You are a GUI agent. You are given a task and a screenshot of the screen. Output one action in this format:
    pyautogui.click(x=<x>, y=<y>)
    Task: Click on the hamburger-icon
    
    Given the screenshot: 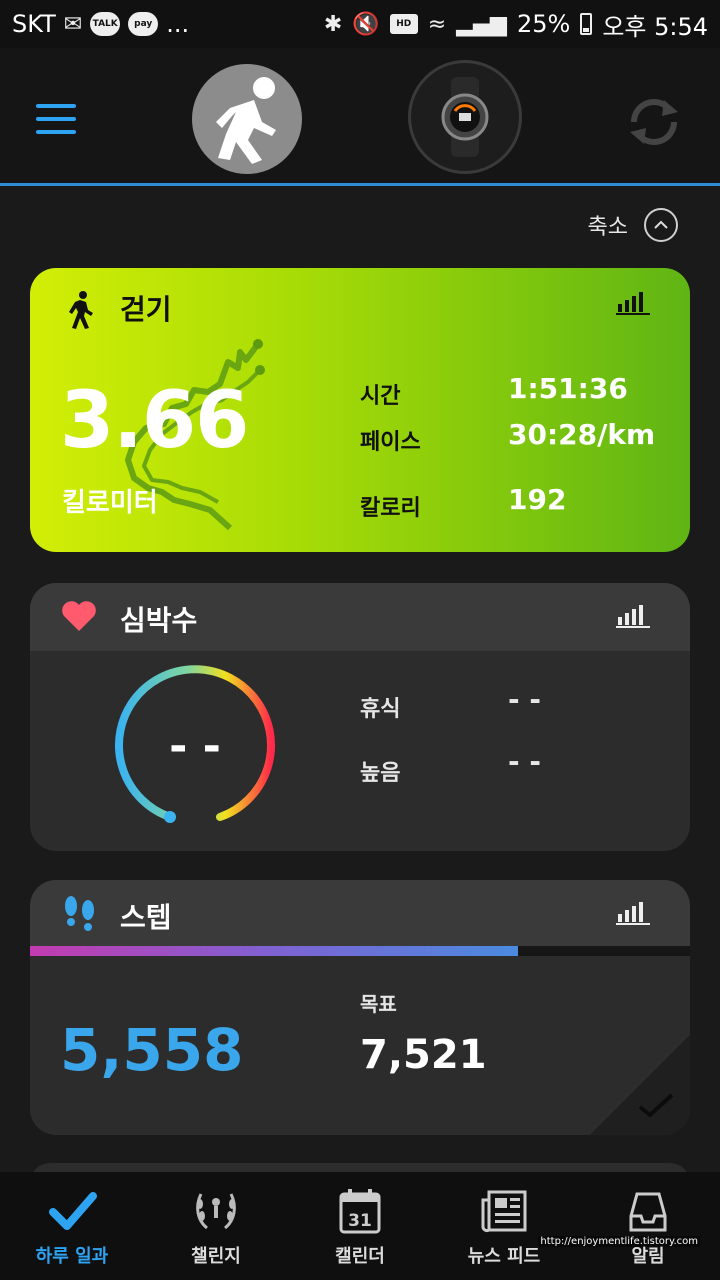 What is the action you would take?
    pyautogui.click(x=56, y=119)
    